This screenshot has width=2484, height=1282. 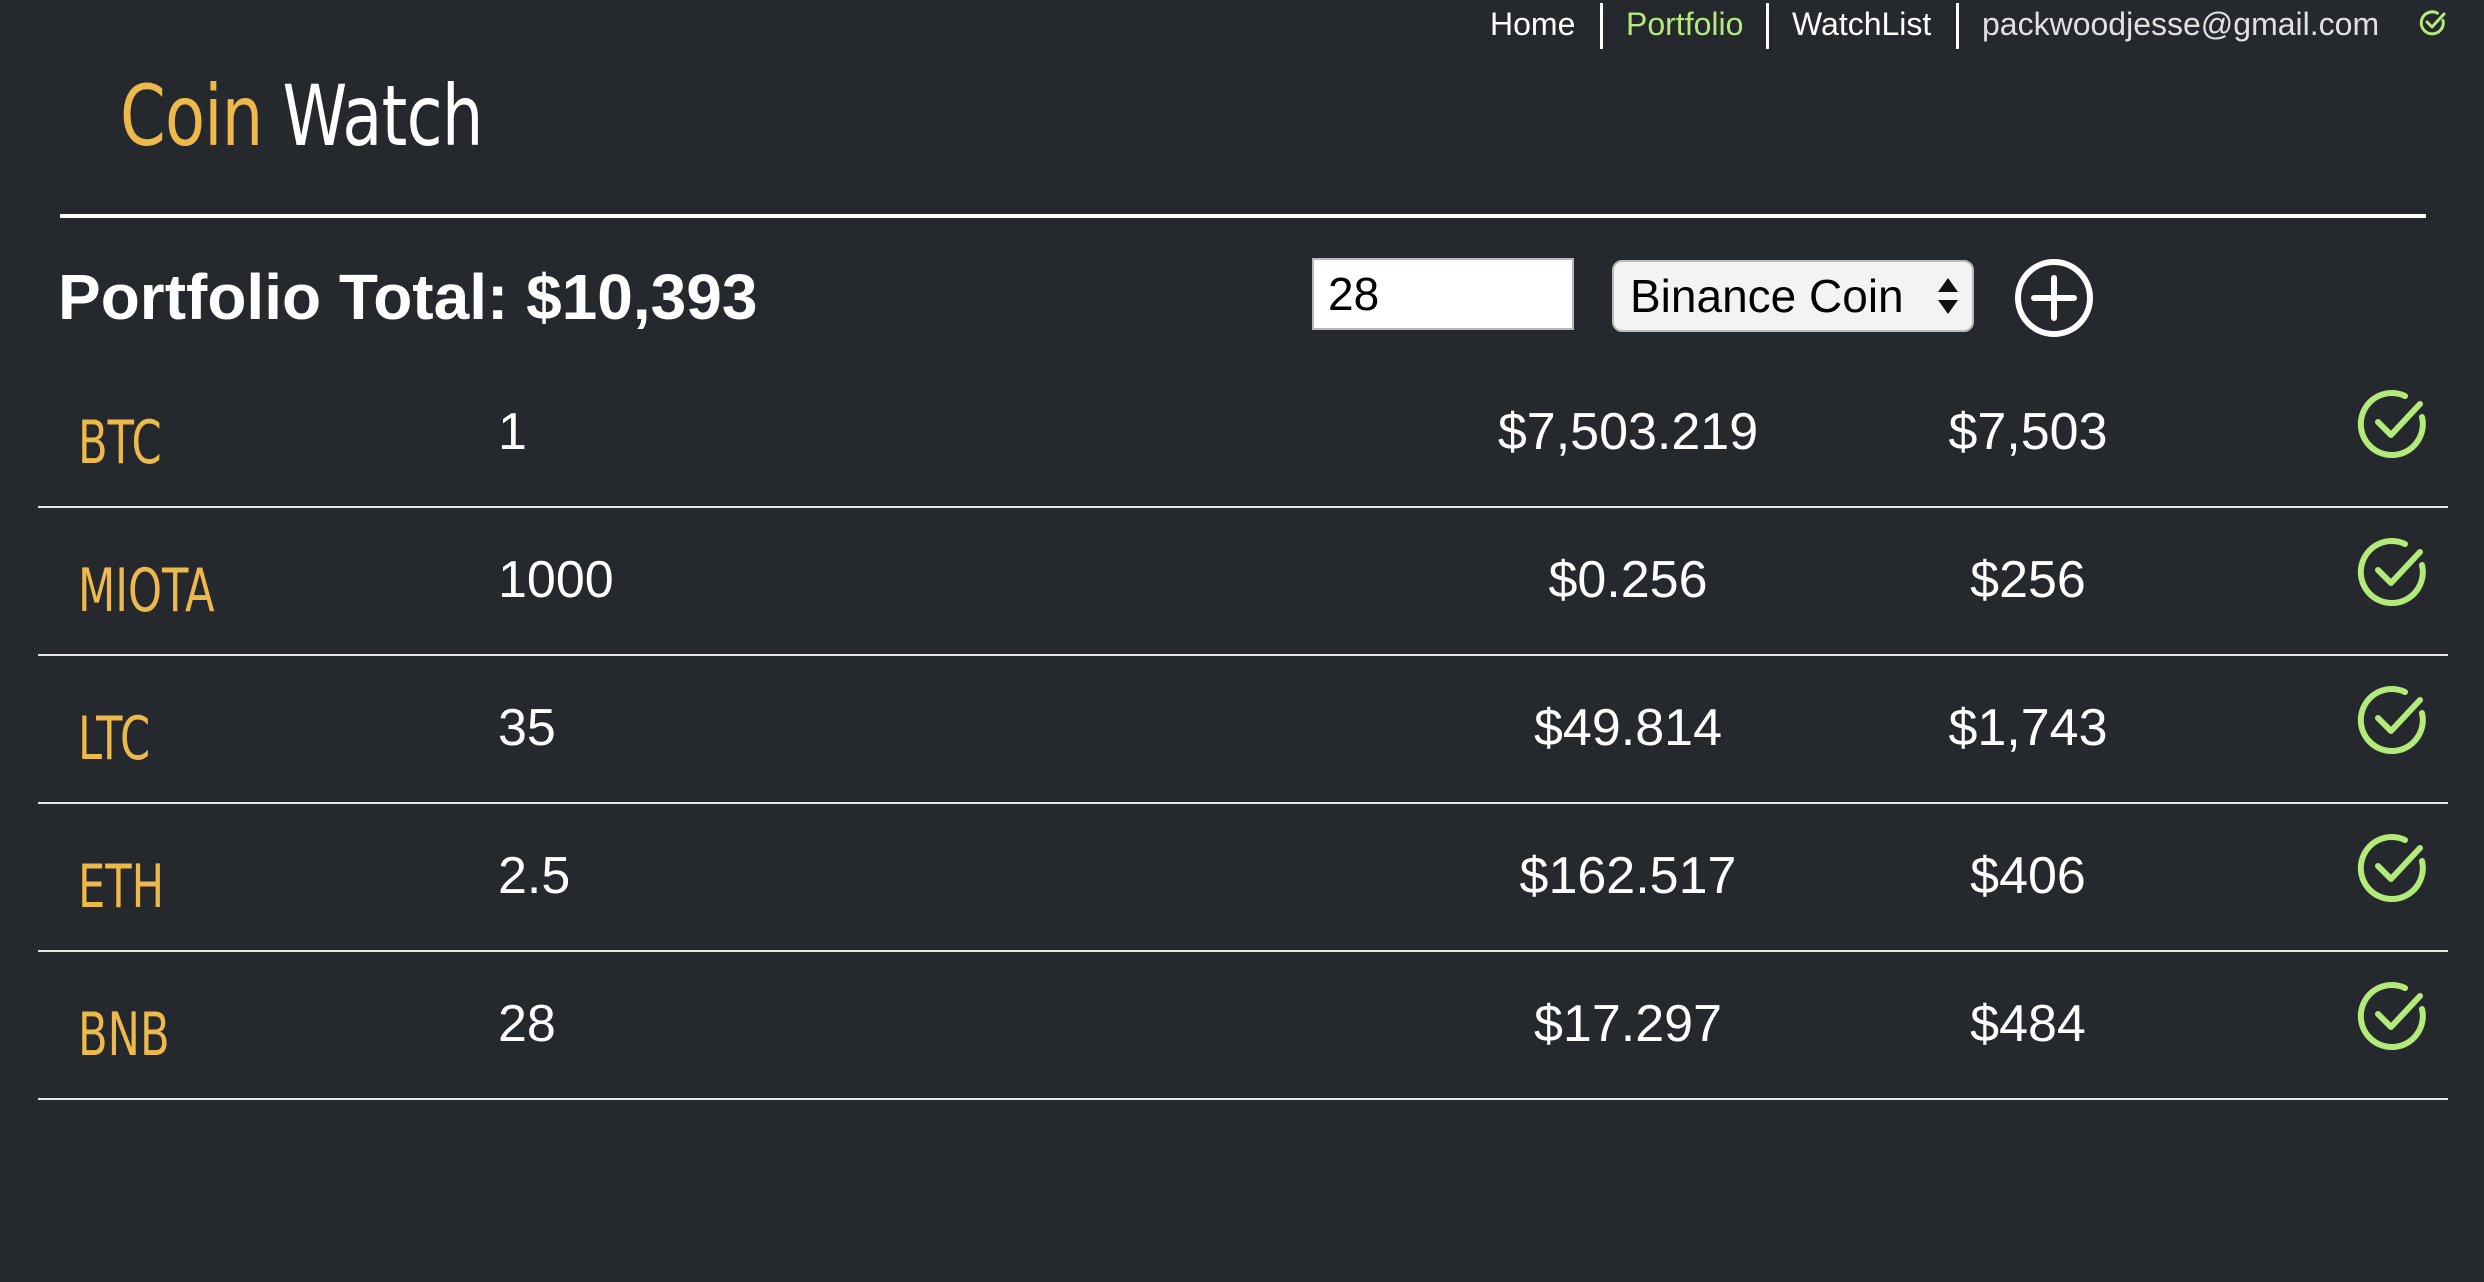 I want to click on nav-watchlist-link: WatchList, so click(x=1861, y=24).